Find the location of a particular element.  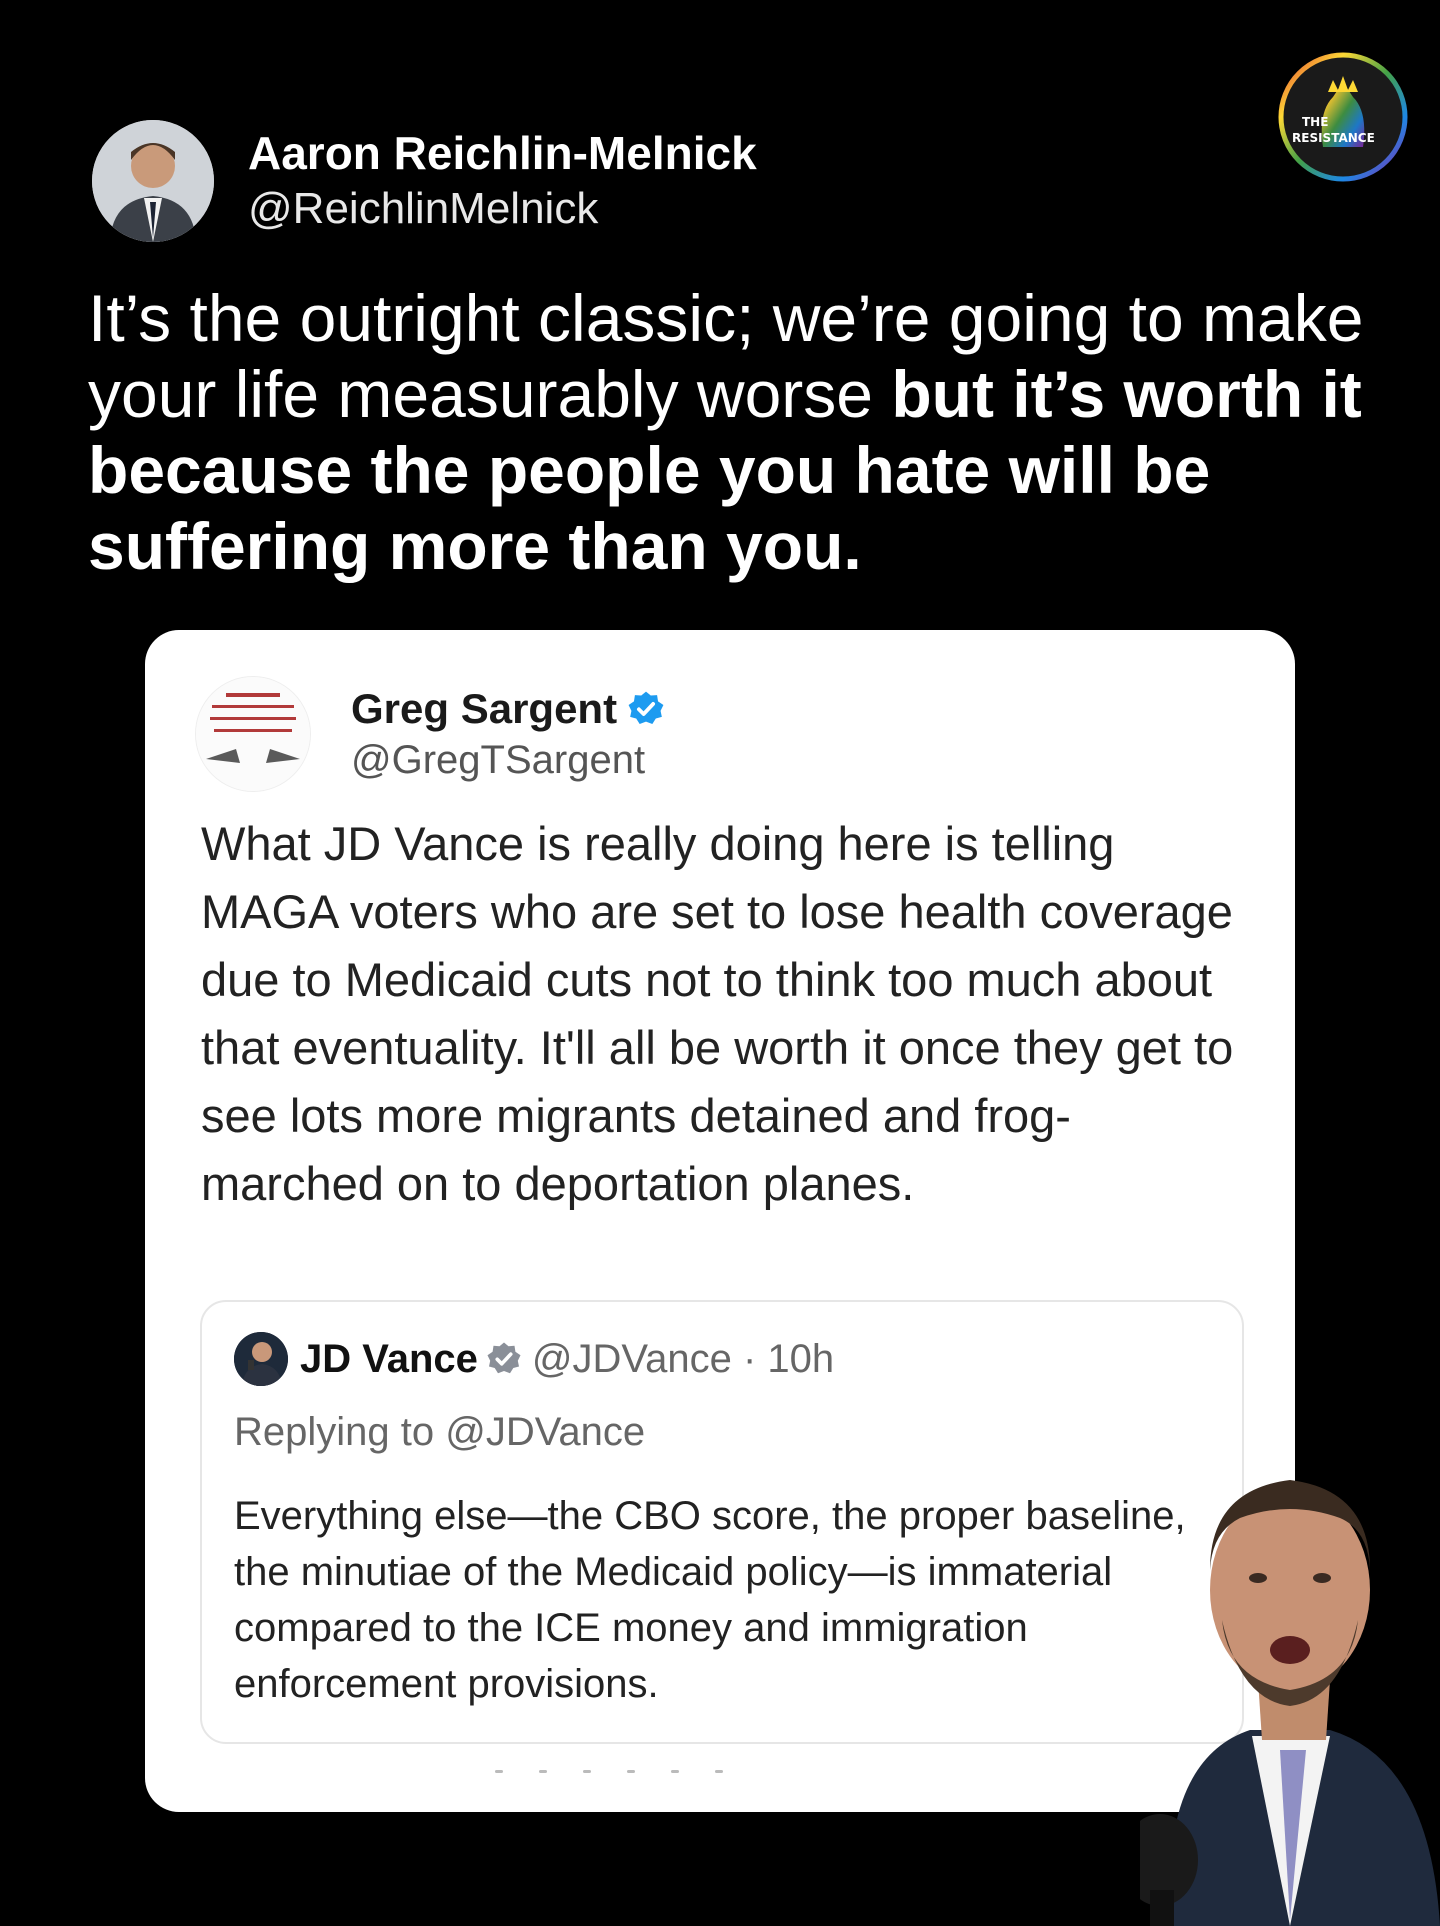

nested-tweet-header: JD Vance @JDVance · 10h is located at coordinates (534, 1359).